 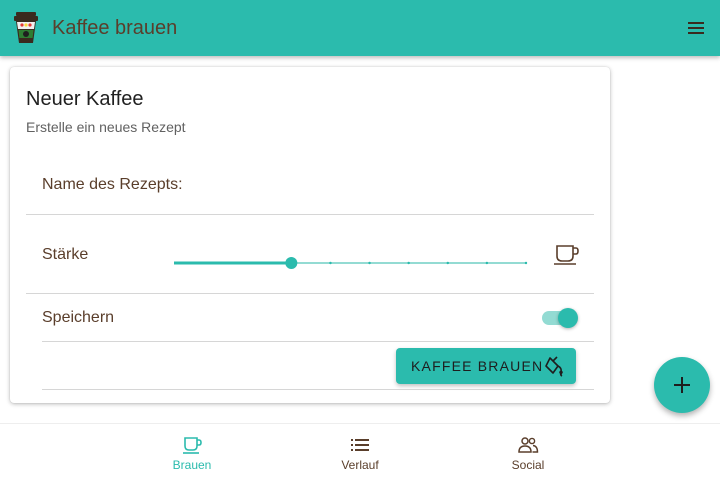 I want to click on nav-item-verlauf: Verlauf, so click(x=360, y=452).